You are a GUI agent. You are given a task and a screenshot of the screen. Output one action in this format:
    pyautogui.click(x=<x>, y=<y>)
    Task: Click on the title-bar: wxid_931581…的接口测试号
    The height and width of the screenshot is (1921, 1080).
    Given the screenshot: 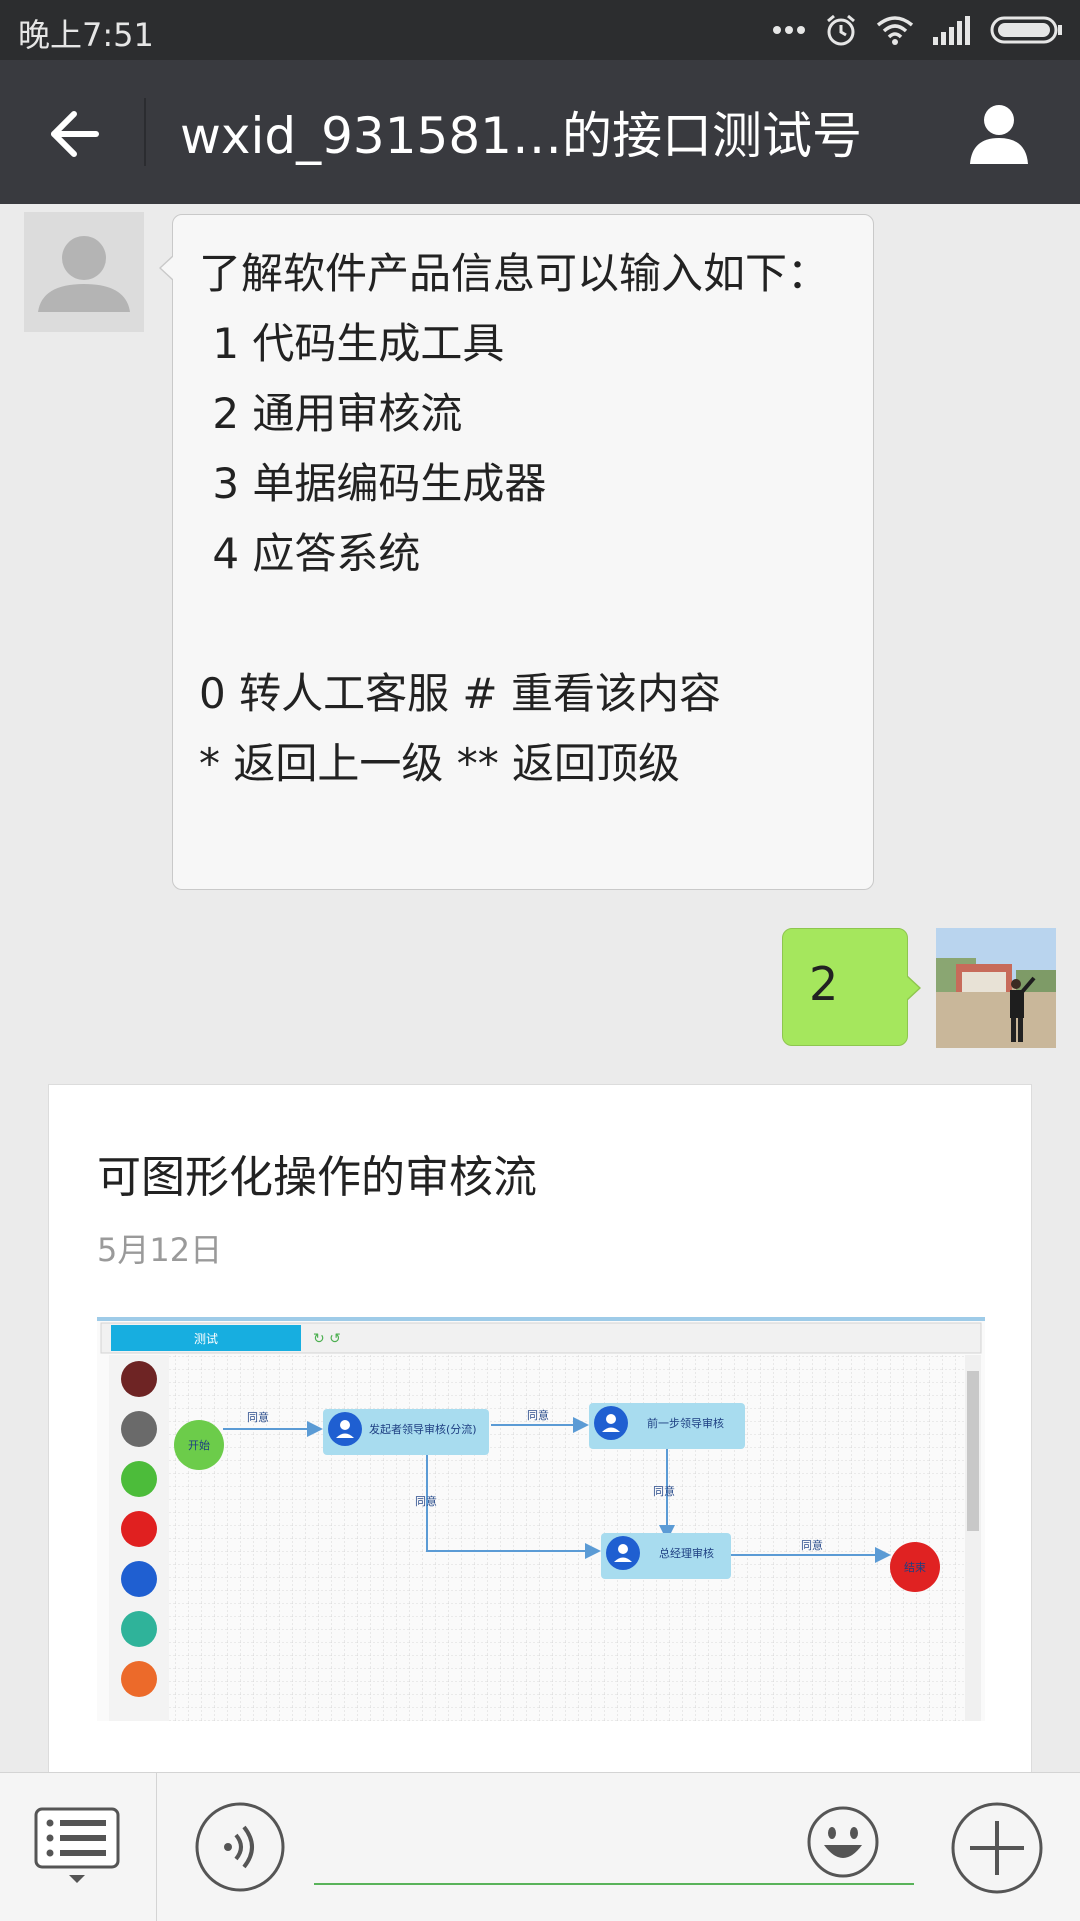 What is the action you would take?
    pyautogui.click(x=540, y=132)
    